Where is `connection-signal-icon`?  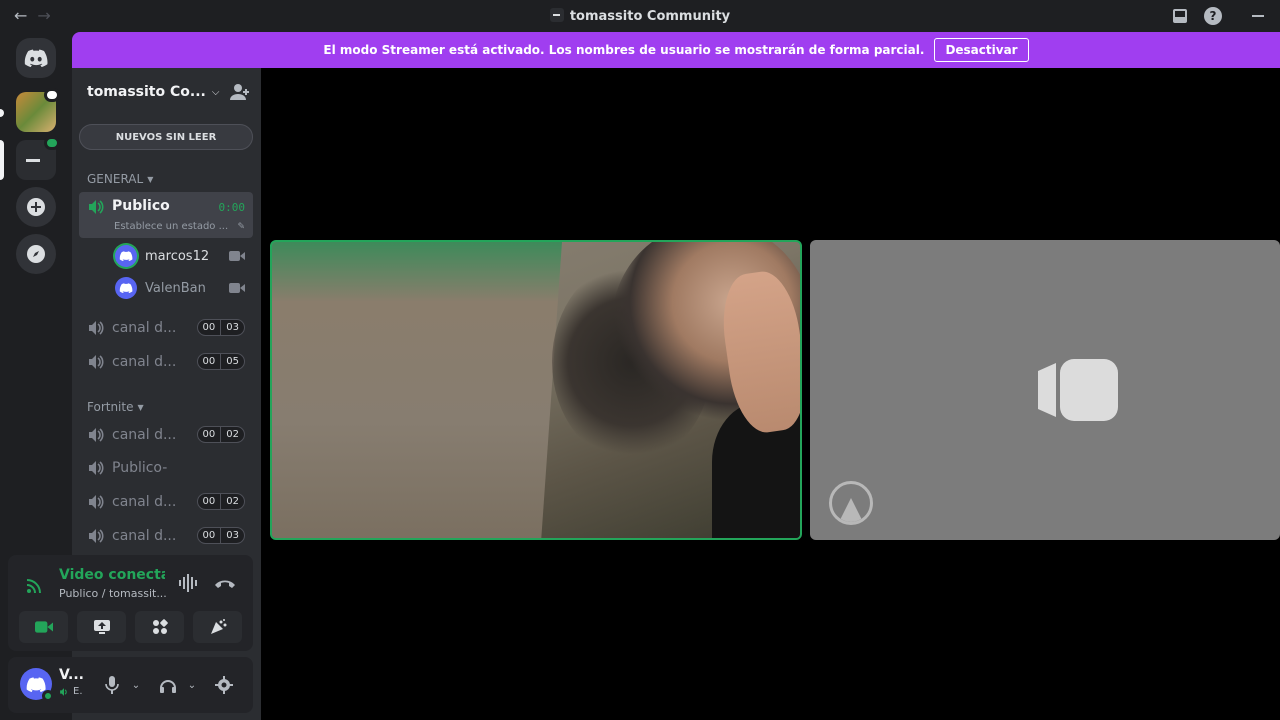
connection-signal-icon is located at coordinates (35, 585).